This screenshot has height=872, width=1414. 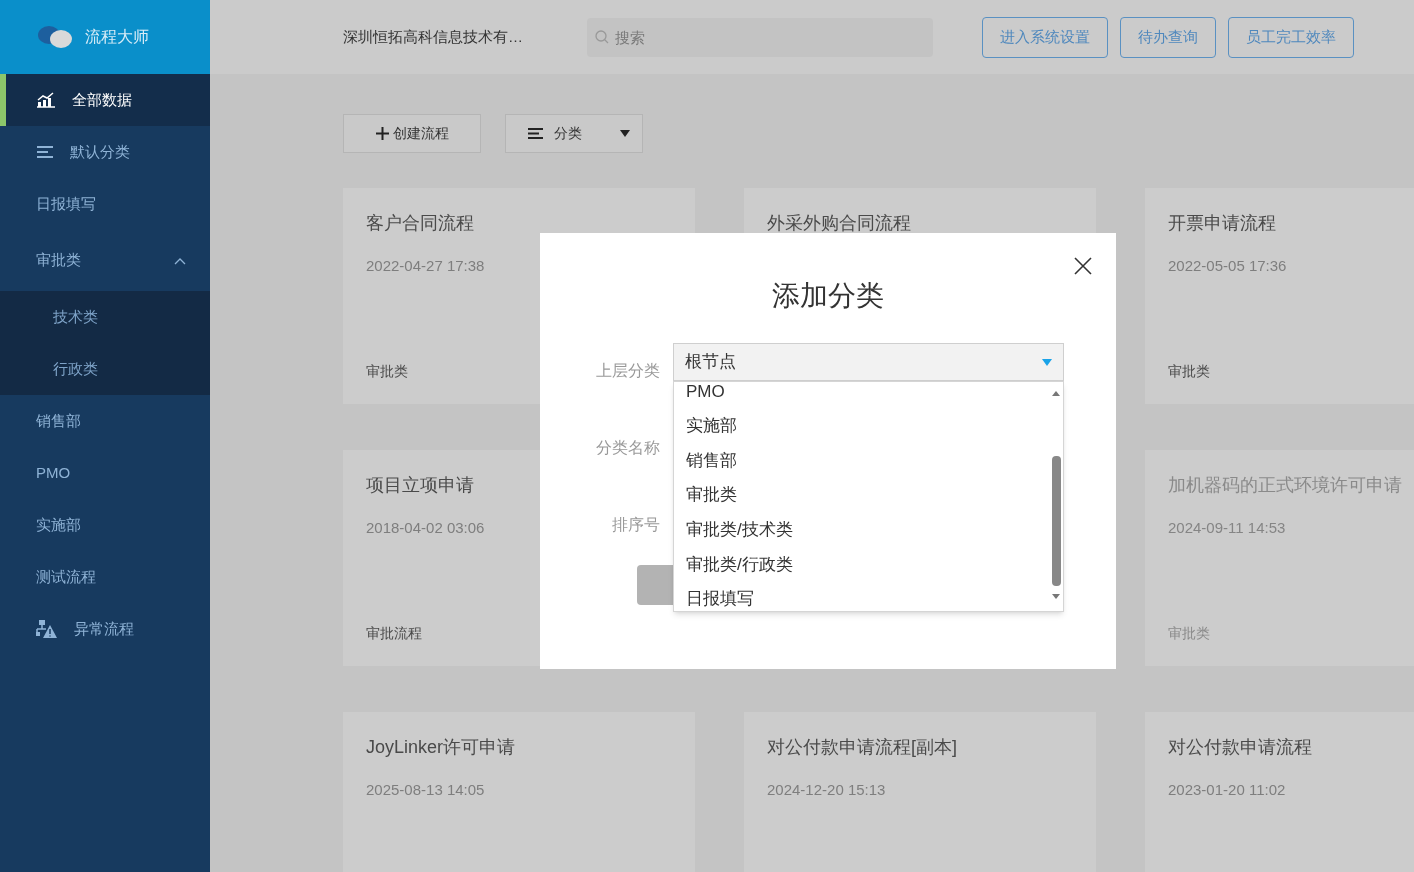 What do you see at coordinates (117, 37) in the screenshot?
I see `app-name: 流程大师` at bounding box center [117, 37].